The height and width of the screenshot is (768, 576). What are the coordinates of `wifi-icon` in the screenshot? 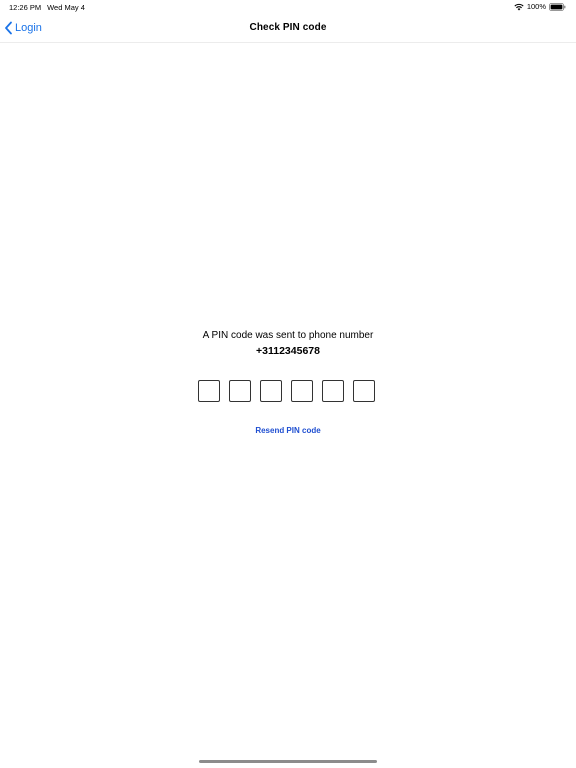 It's located at (519, 7).